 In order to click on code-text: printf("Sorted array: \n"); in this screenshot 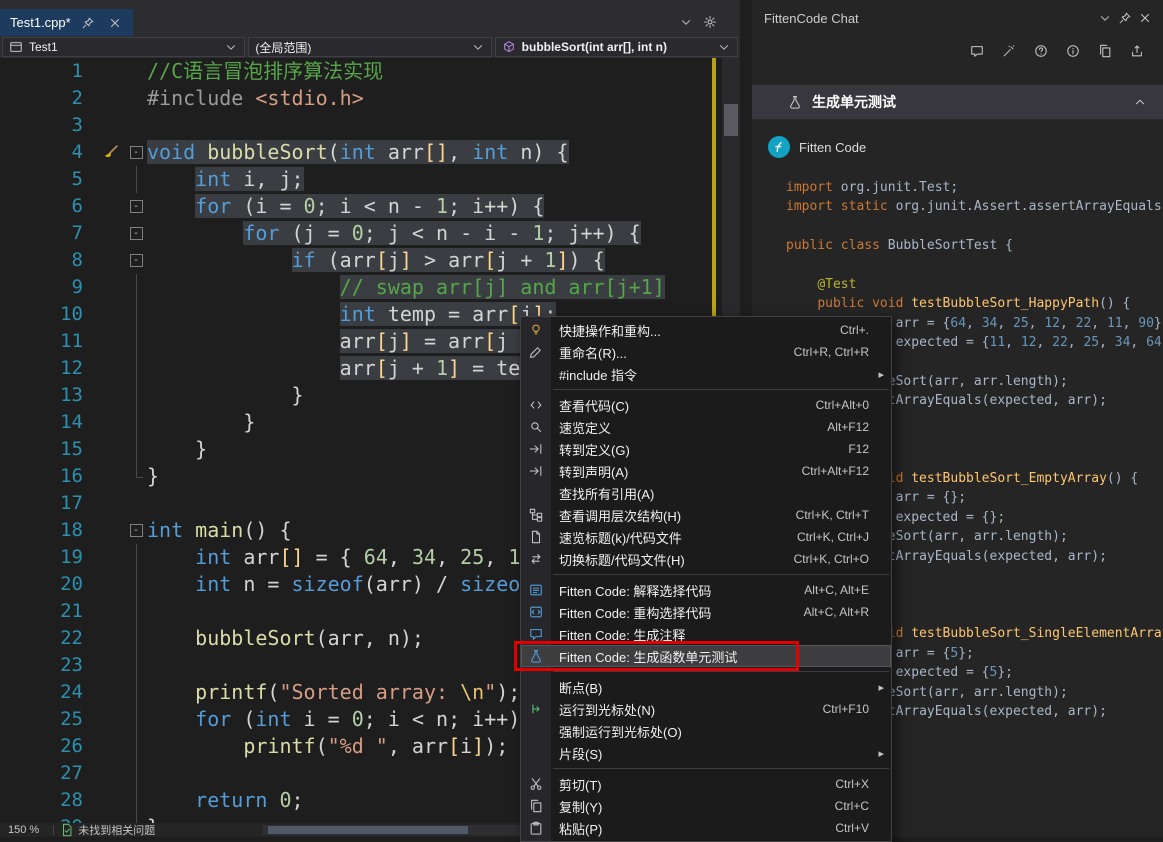, I will do `click(333, 692)`.